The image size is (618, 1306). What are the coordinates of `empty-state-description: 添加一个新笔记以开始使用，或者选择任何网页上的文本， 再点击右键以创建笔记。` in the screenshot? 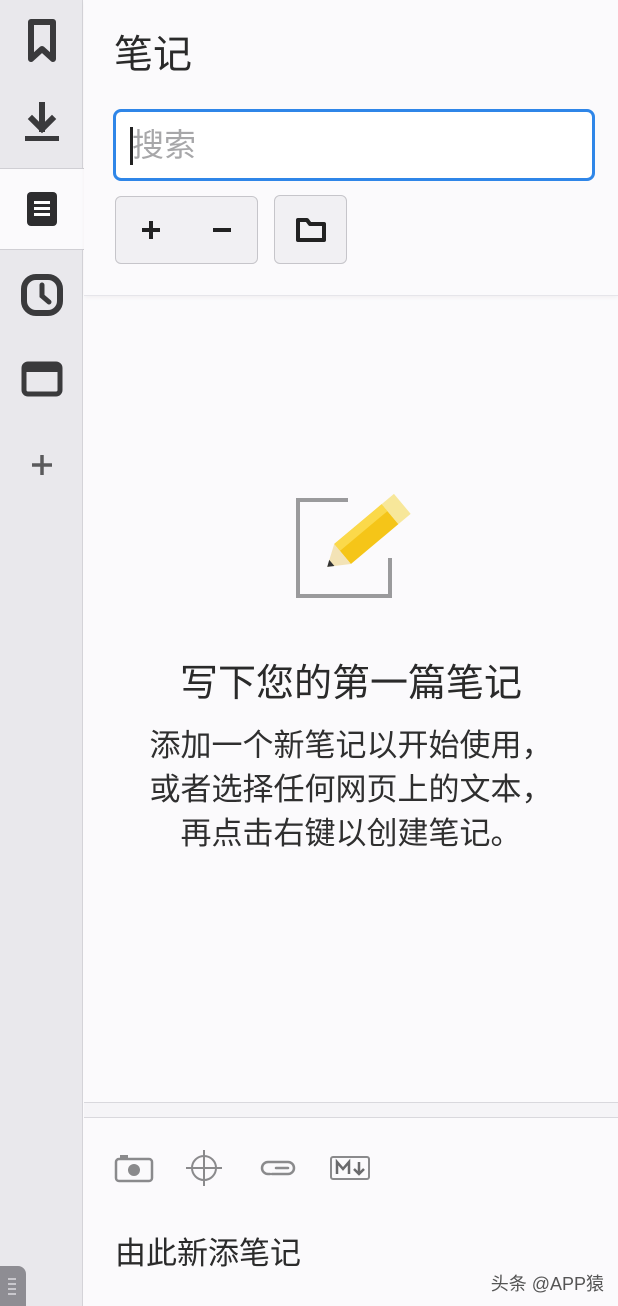 It's located at (351, 790).